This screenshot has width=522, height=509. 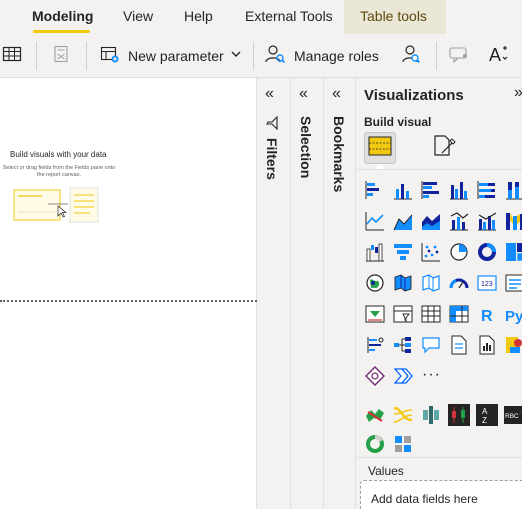 I want to click on 100-stacked-column-chart-icon, so click(x=513, y=190).